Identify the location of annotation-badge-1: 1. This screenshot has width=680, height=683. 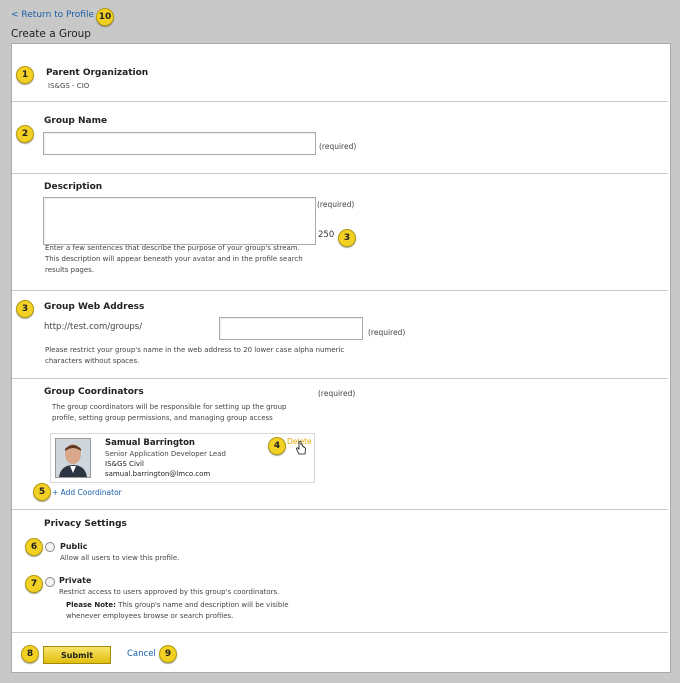
(25, 75).